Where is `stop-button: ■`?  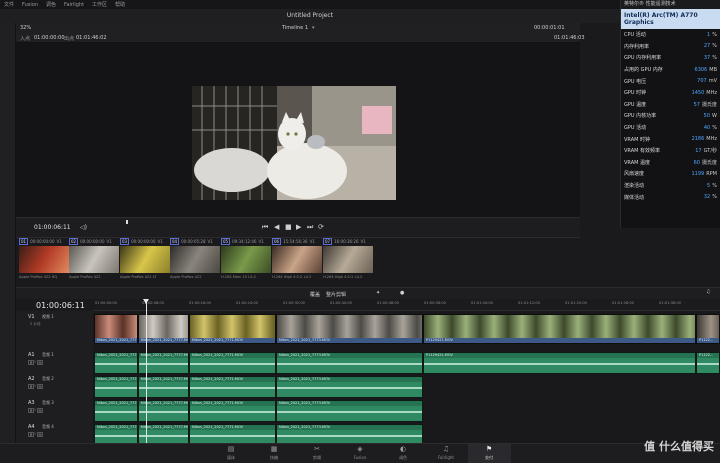 stop-button: ■ is located at coordinates (288, 227).